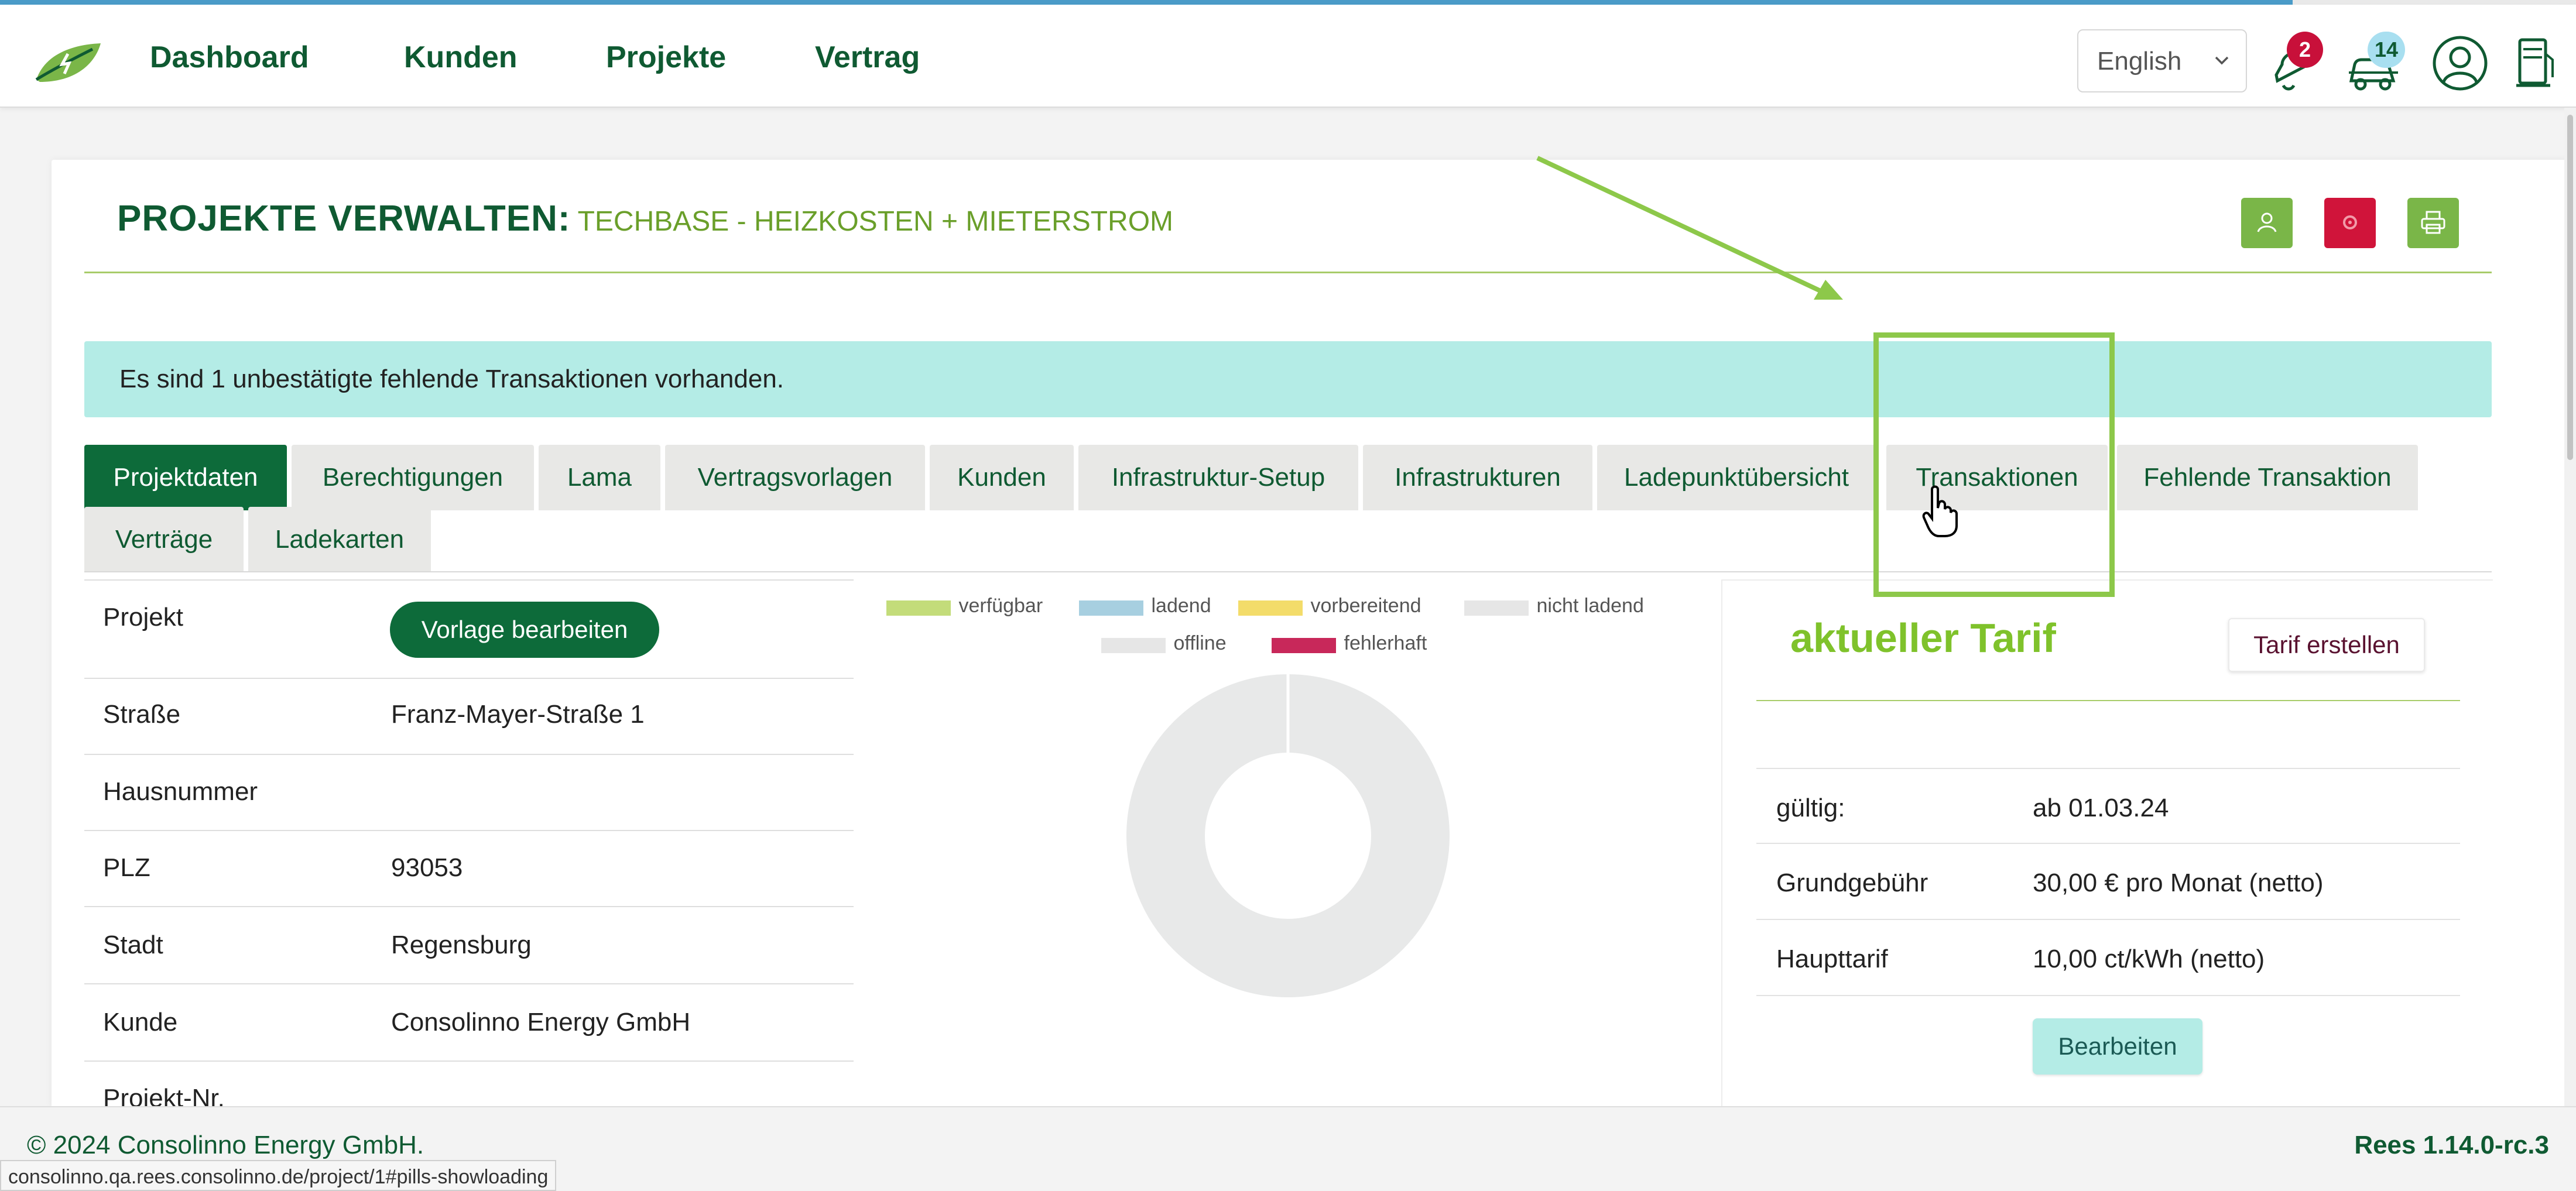 Image resolution: width=2576 pixels, height=1191 pixels. Describe the element at coordinates (164, 539) in the screenshot. I see `tab-vertraege: Verträge` at that location.